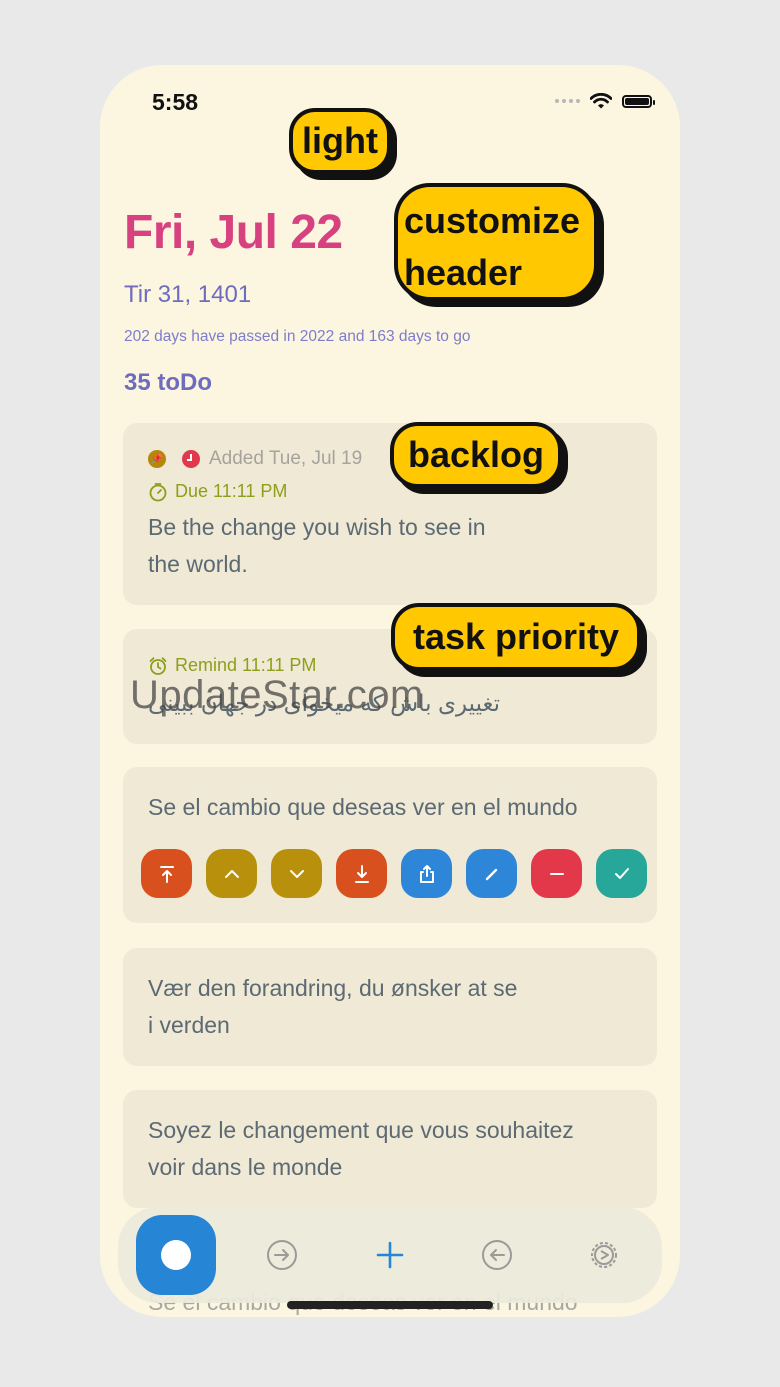 This screenshot has height=1387, width=780. I want to click on record-button, so click(176, 1255).